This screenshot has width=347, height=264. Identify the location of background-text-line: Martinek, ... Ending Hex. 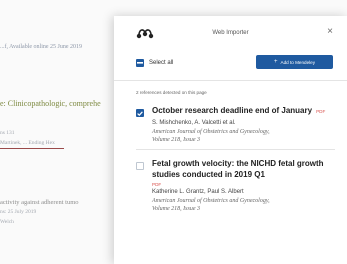
(27, 143).